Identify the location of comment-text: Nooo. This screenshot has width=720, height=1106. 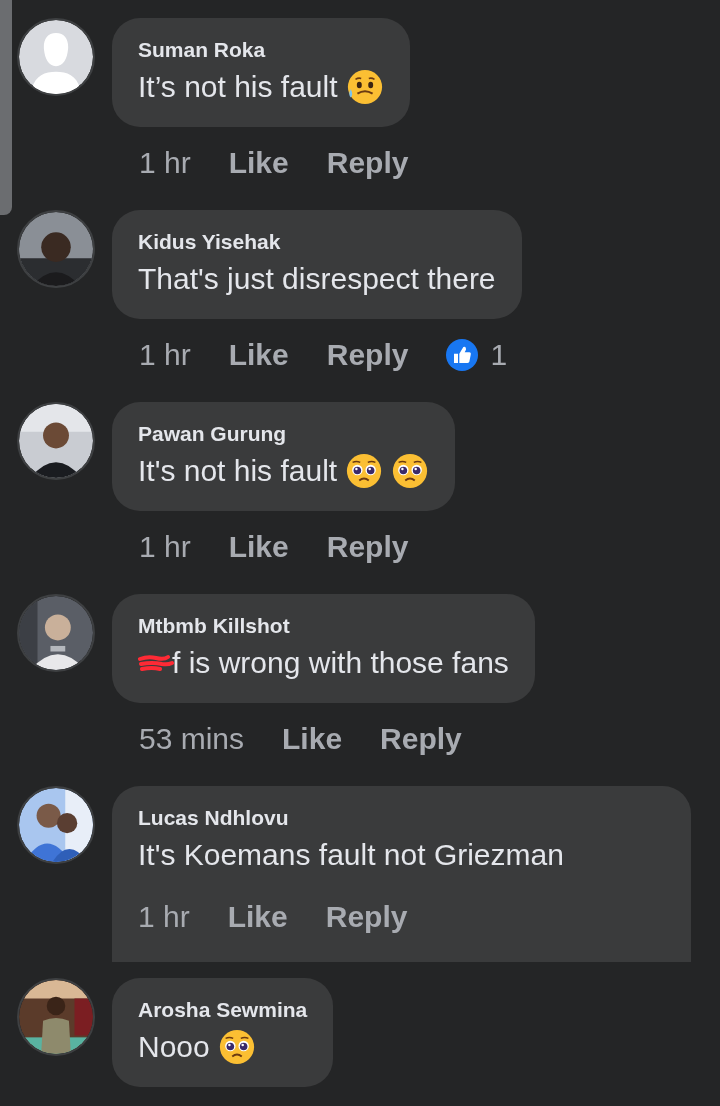
(174, 1047).